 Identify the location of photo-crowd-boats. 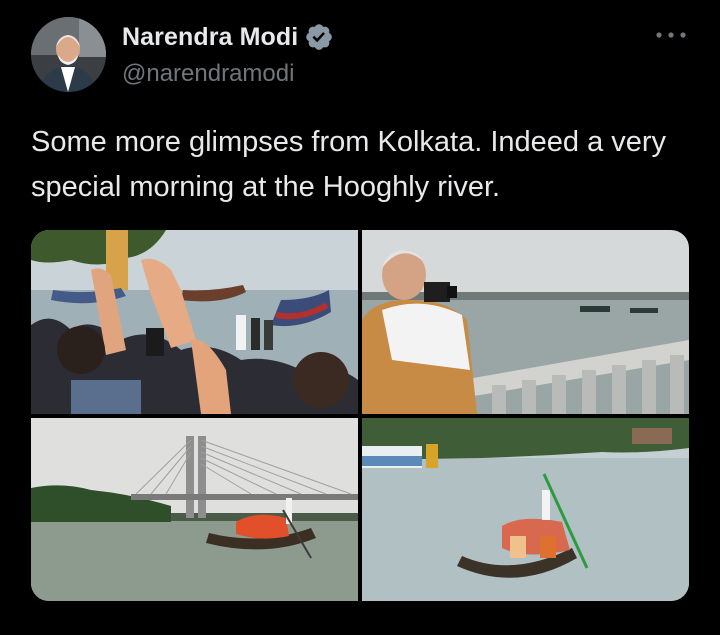
(194, 322).